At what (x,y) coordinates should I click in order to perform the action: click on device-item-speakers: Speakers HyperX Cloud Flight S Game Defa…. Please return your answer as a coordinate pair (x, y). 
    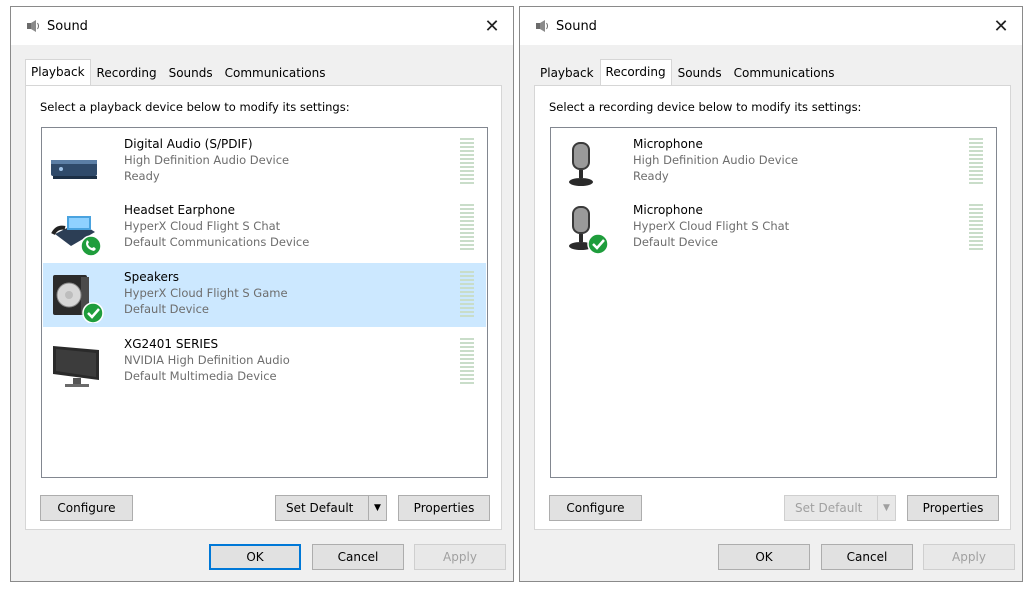
    Looking at the image, I should click on (264, 295).